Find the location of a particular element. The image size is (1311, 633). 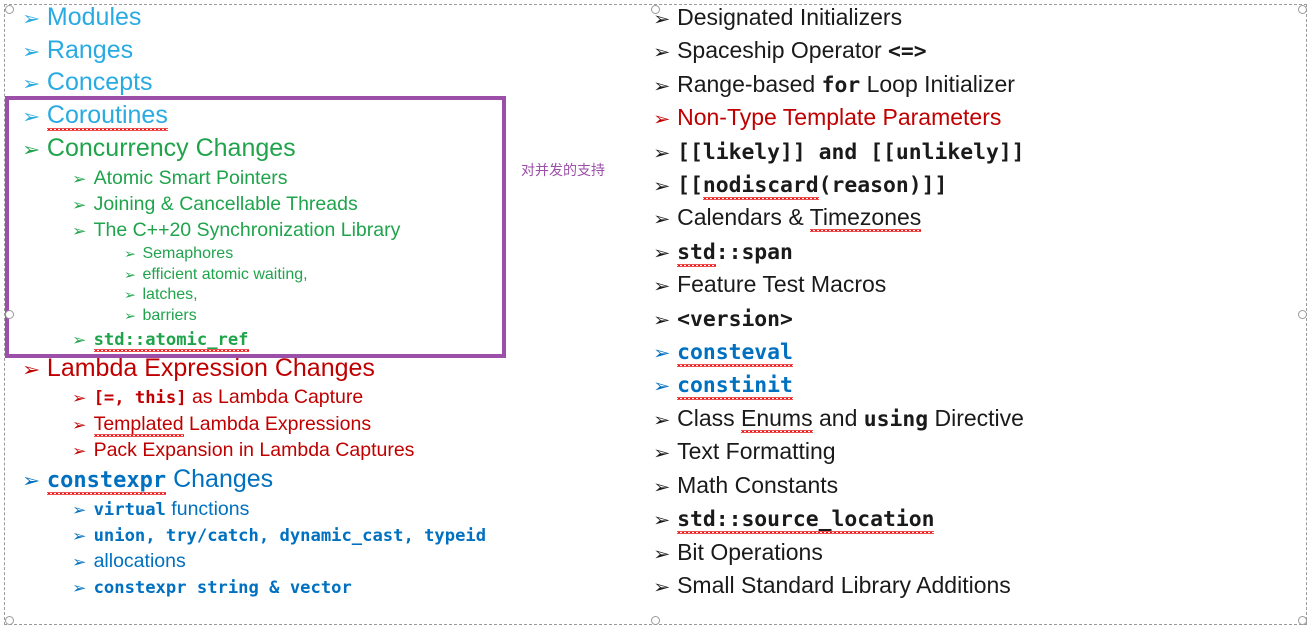

left-bullet-item-label: virtual functions is located at coordinates (171, 508).